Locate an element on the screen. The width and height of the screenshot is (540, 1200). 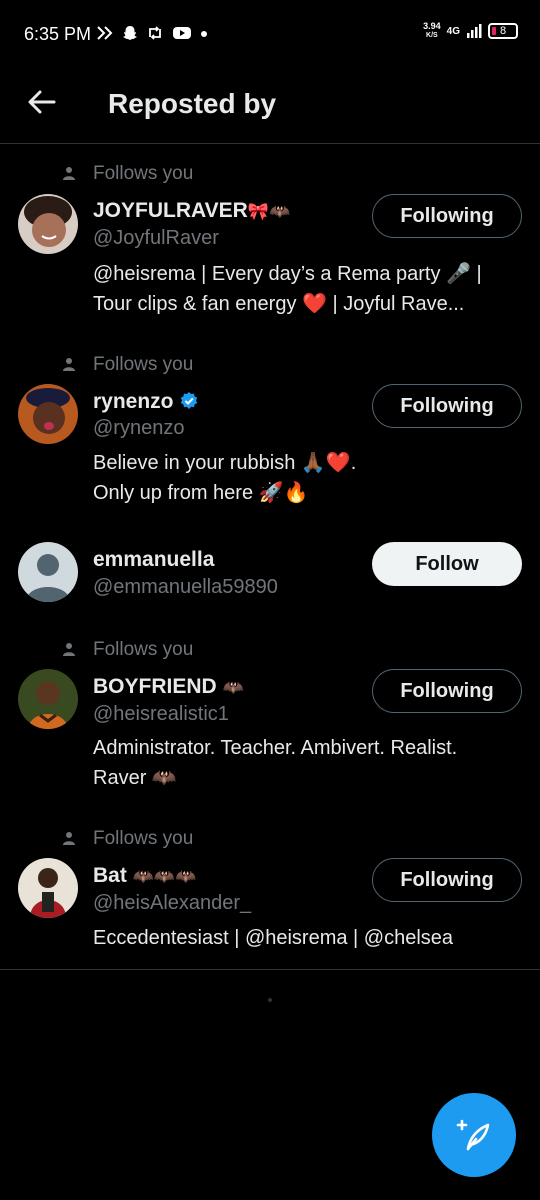
repost-icon is located at coordinates (155, 33).